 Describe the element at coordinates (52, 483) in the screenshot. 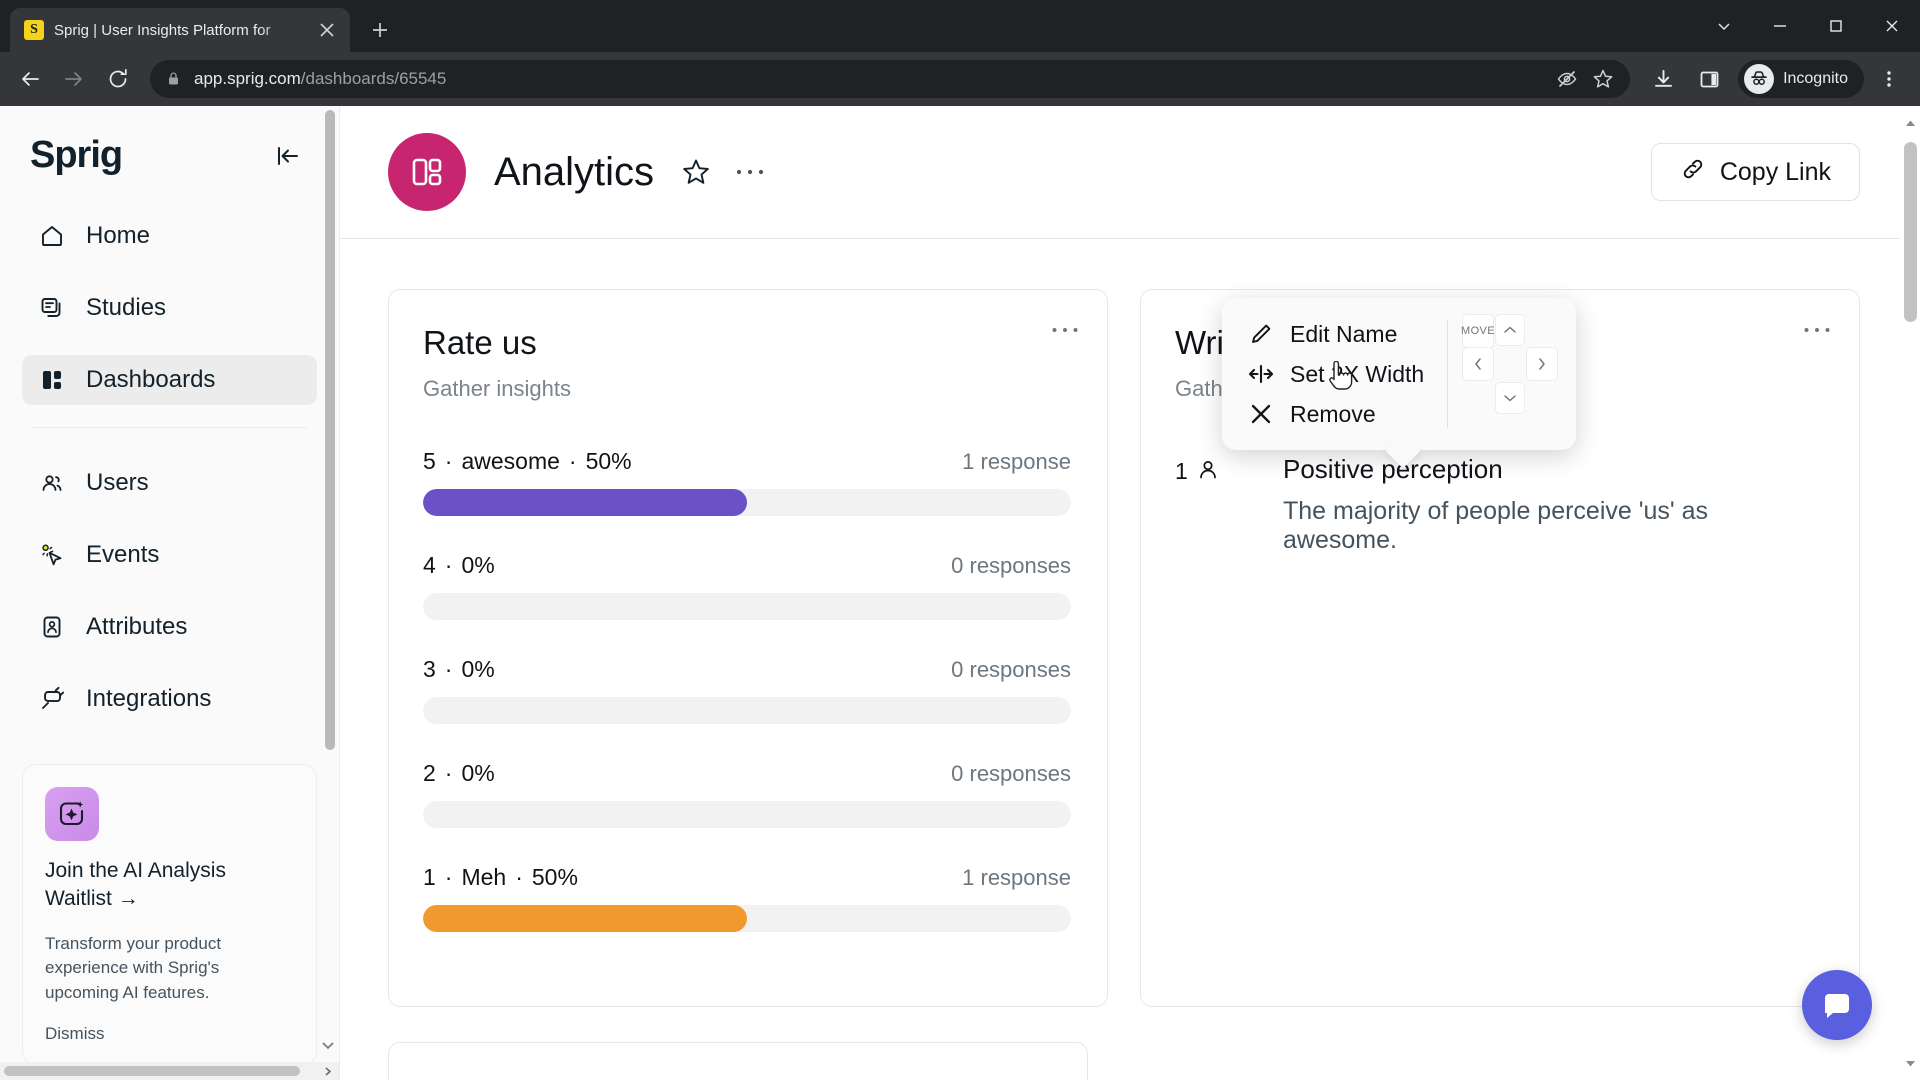

I see `users-icon` at that location.